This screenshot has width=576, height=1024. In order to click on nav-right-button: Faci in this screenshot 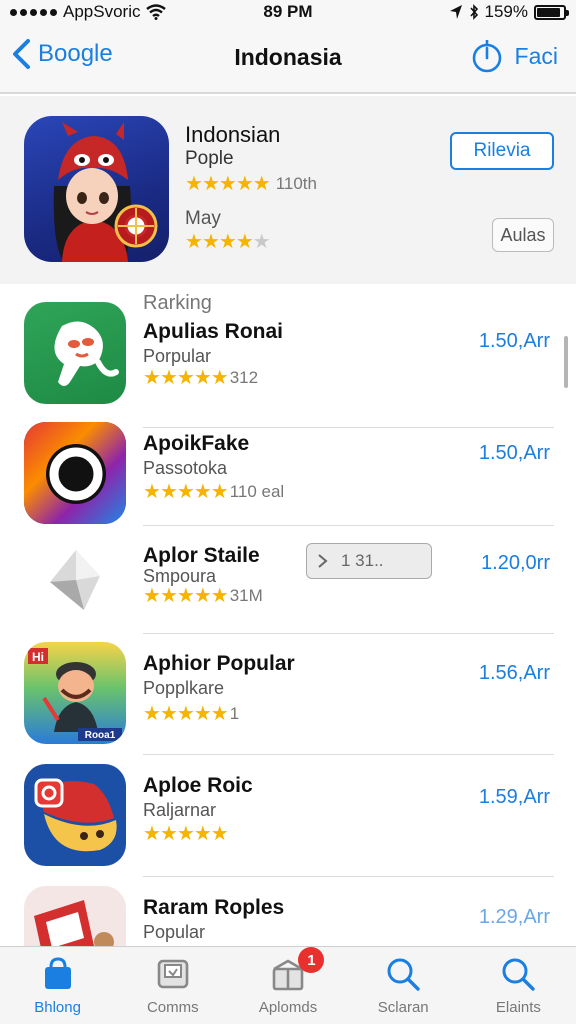, I will do `click(514, 56)`.